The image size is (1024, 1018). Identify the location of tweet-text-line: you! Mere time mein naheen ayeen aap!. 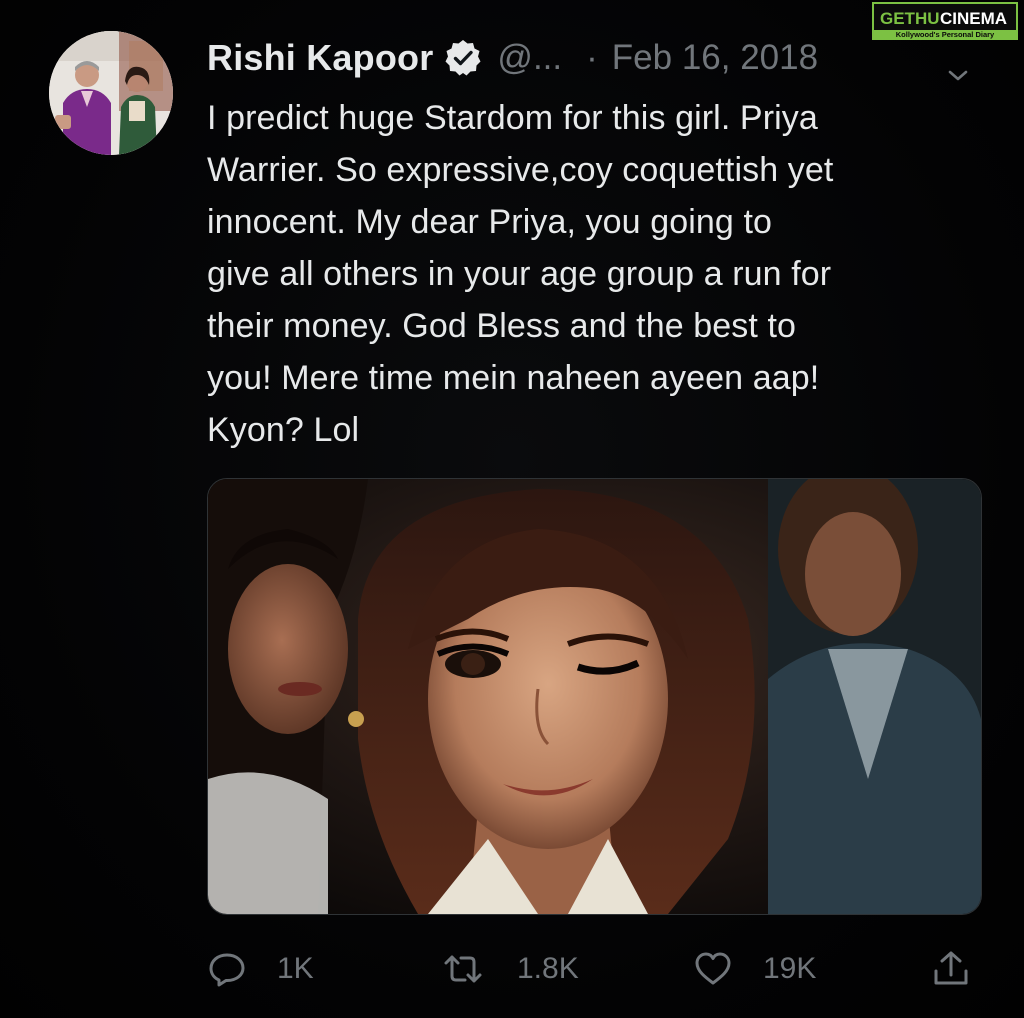
(513, 378).